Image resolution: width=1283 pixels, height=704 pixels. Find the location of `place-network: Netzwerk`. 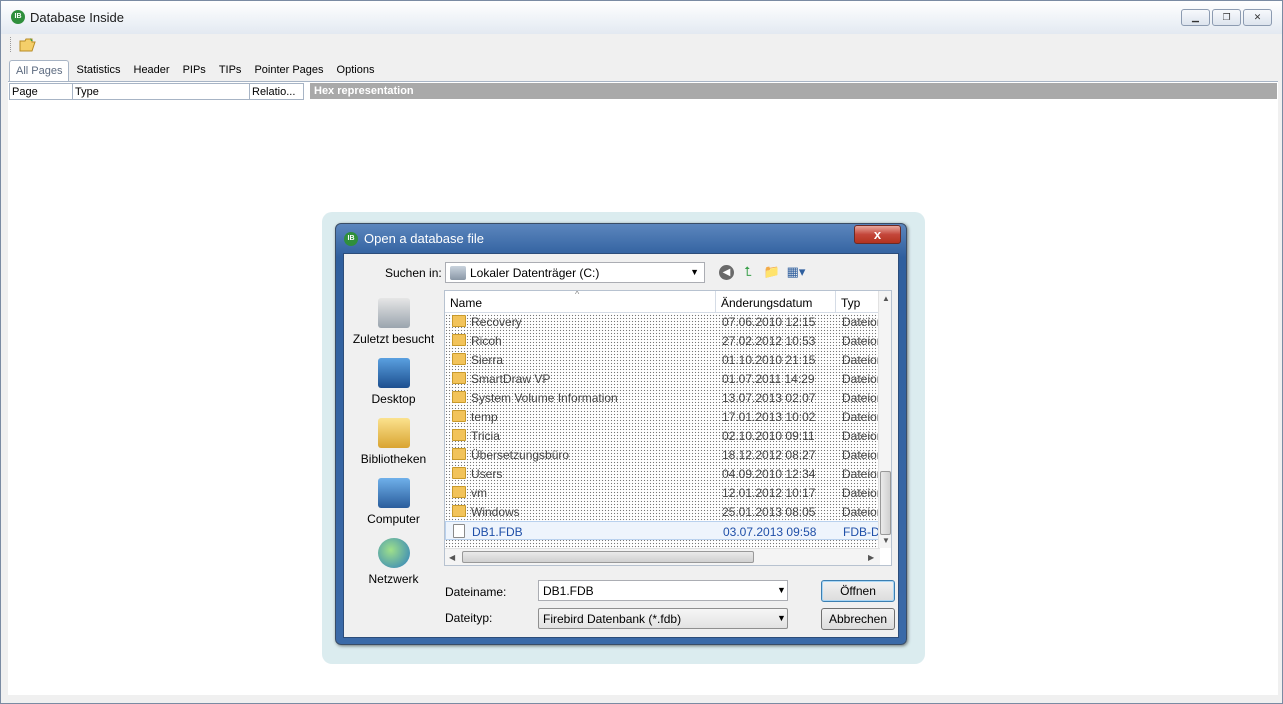

place-network: Netzwerk is located at coordinates (393, 562).